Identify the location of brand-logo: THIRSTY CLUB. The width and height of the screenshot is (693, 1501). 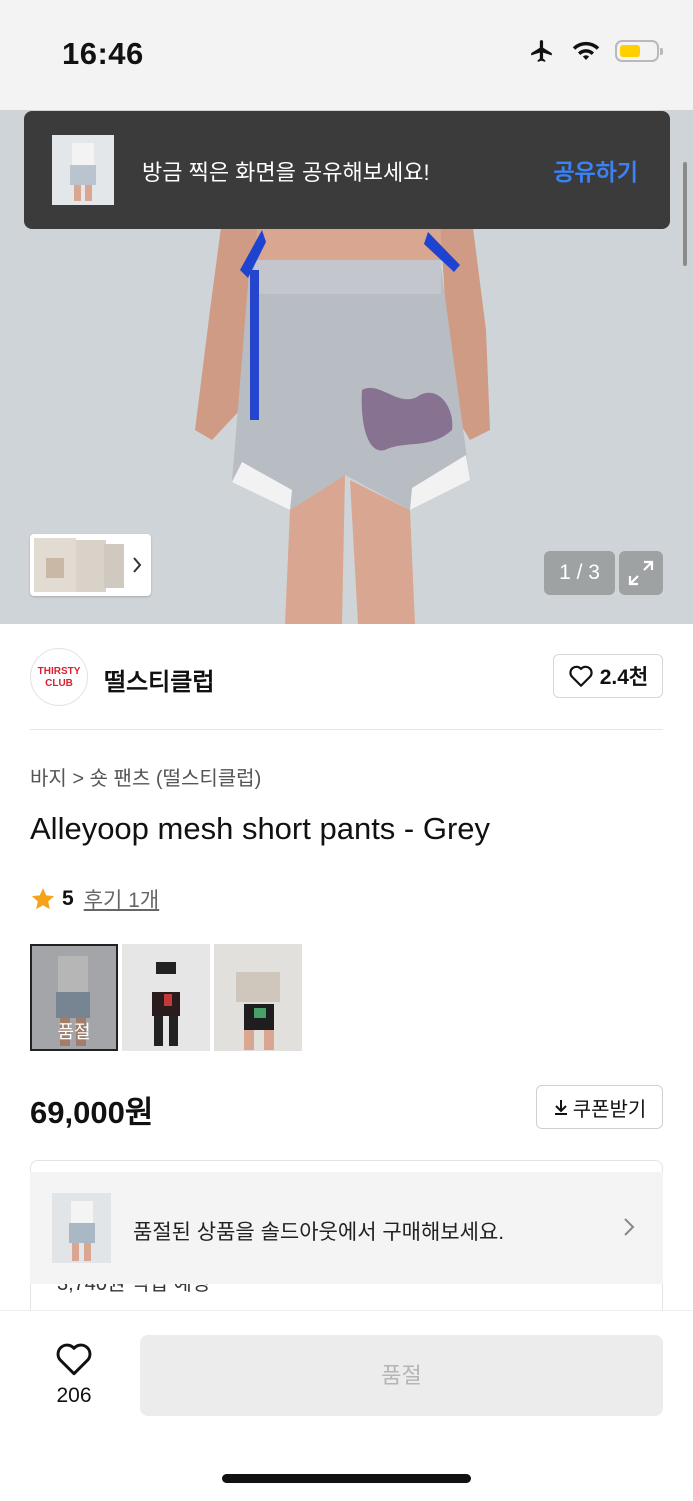
(59, 677).